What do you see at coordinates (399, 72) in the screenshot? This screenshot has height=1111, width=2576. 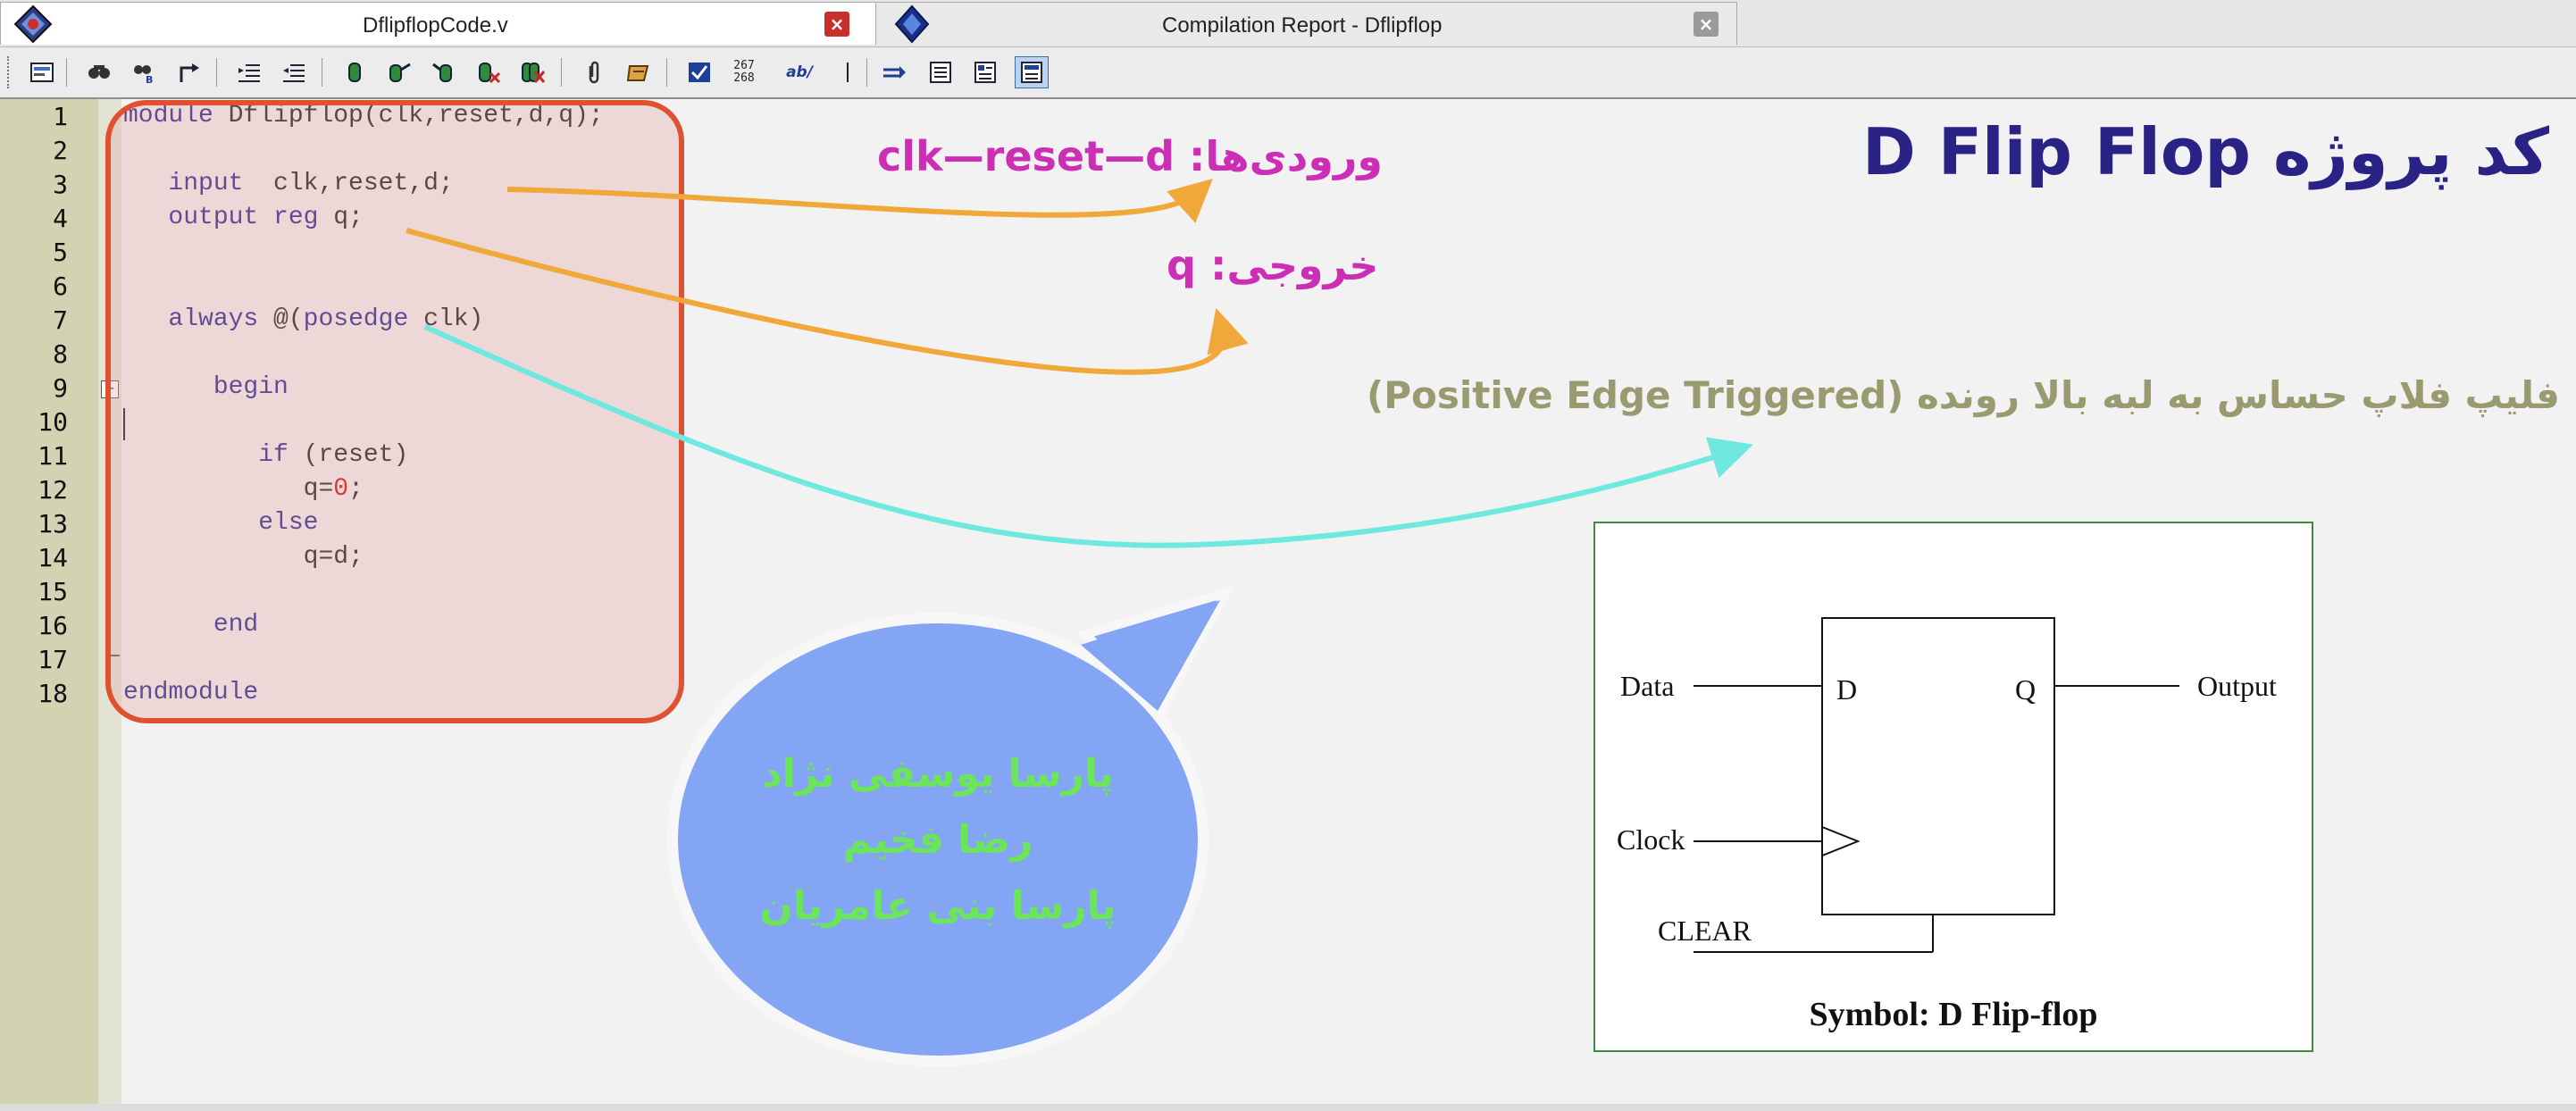 I see `next-bookmark-icon` at bounding box center [399, 72].